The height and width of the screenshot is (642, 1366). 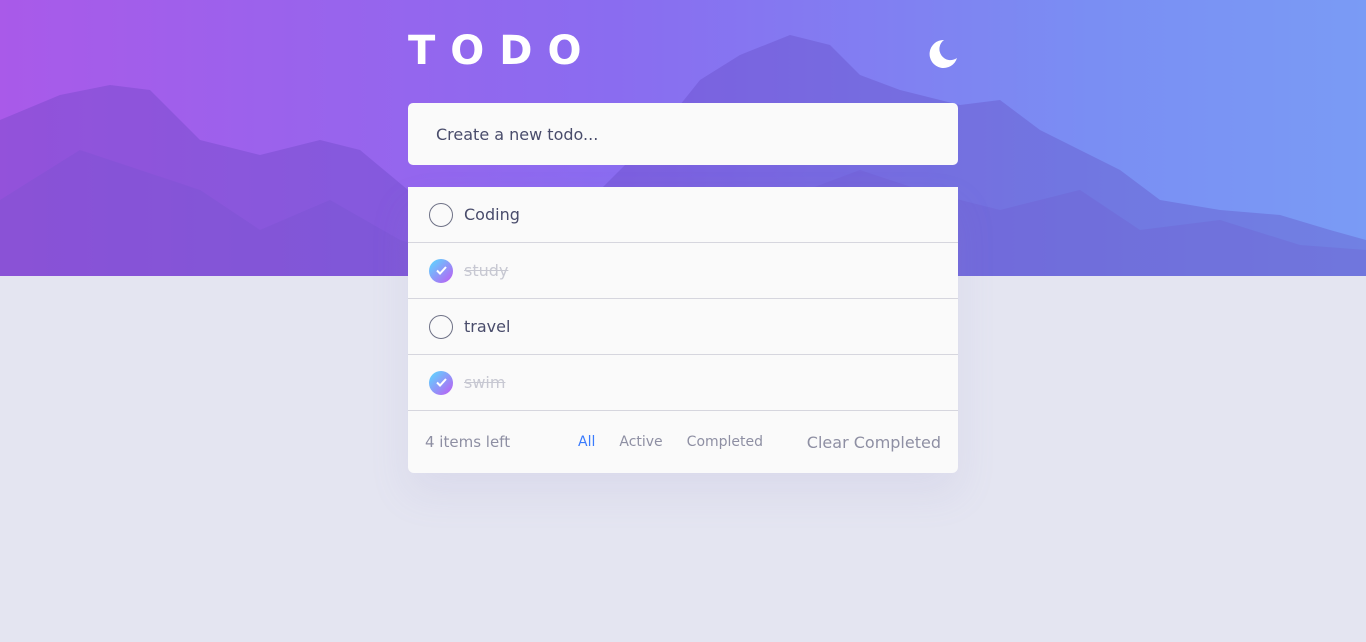 I want to click on todo-text: travel, so click(x=487, y=326).